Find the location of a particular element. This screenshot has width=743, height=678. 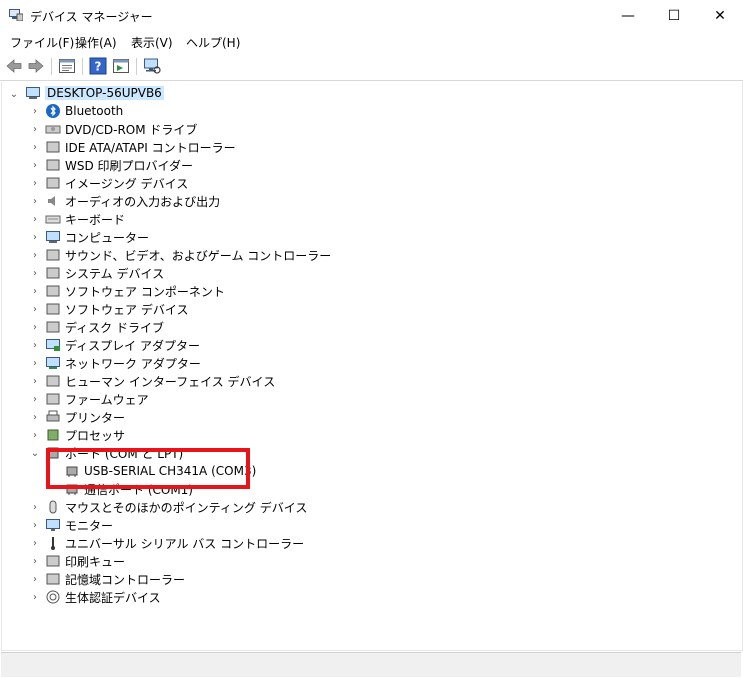

tree-category-label: IDE ATA/ATAPI コントローラー is located at coordinates (150, 147).